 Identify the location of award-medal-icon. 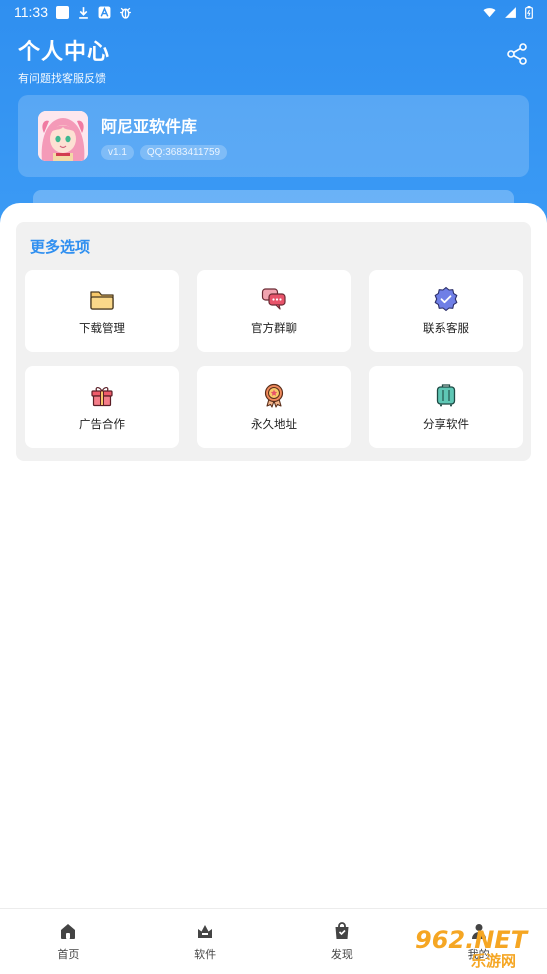
(274, 395).